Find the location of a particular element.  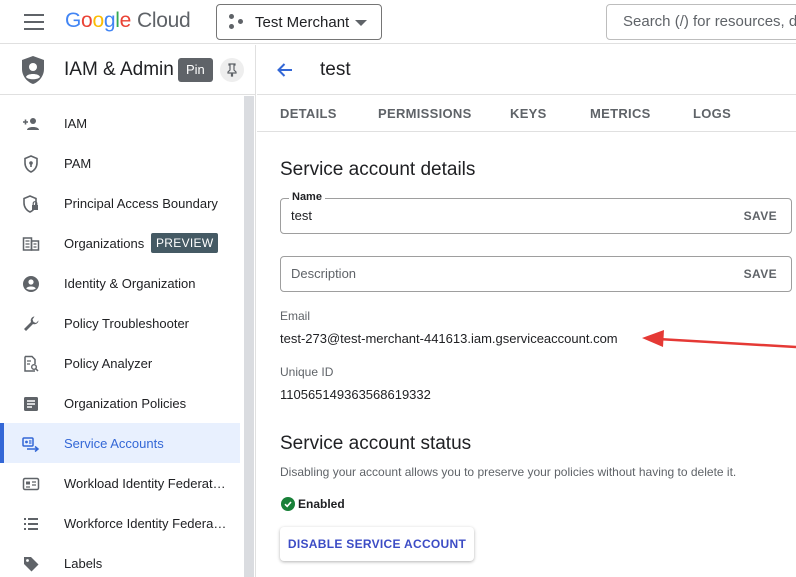

tab-metrics: METRICS is located at coordinates (620, 113).